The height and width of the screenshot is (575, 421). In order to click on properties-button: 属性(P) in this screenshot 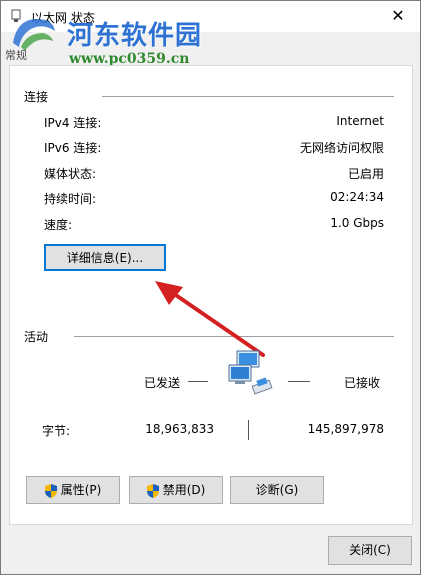, I will do `click(73, 490)`.